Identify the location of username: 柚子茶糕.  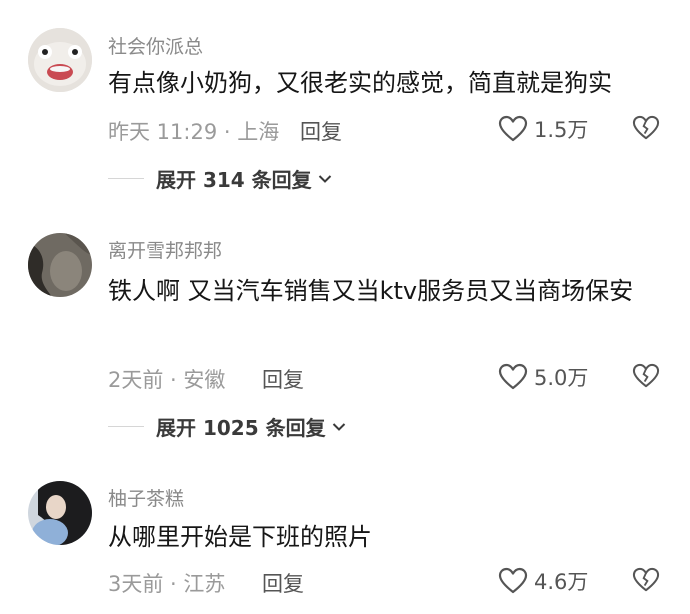
(146, 497).